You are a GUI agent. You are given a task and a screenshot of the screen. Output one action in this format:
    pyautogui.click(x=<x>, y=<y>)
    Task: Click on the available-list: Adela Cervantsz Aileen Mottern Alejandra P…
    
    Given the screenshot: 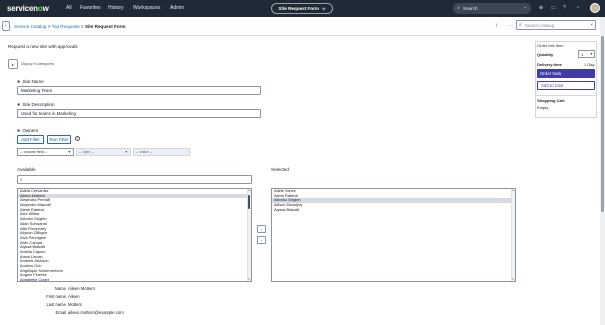 What is the action you would take?
    pyautogui.click(x=134, y=235)
    